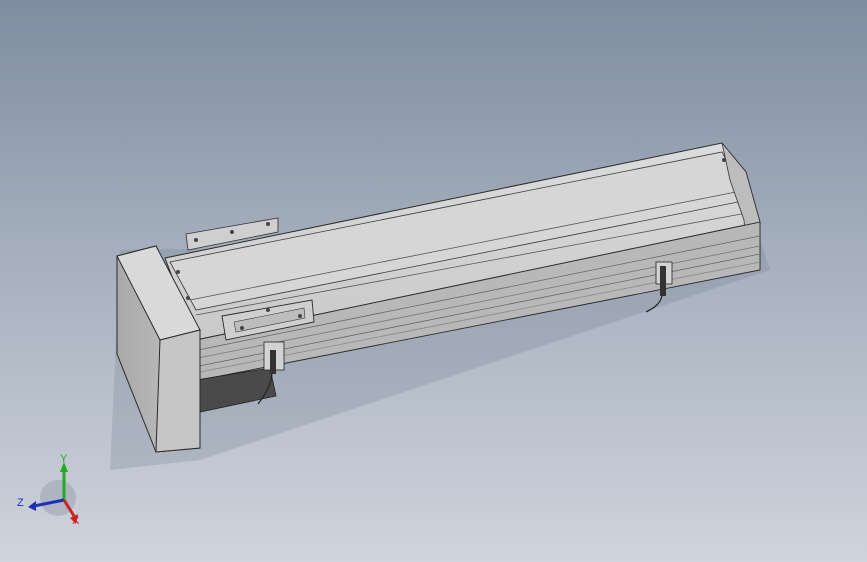  I want to click on x-axis-label: X, so click(76, 521).